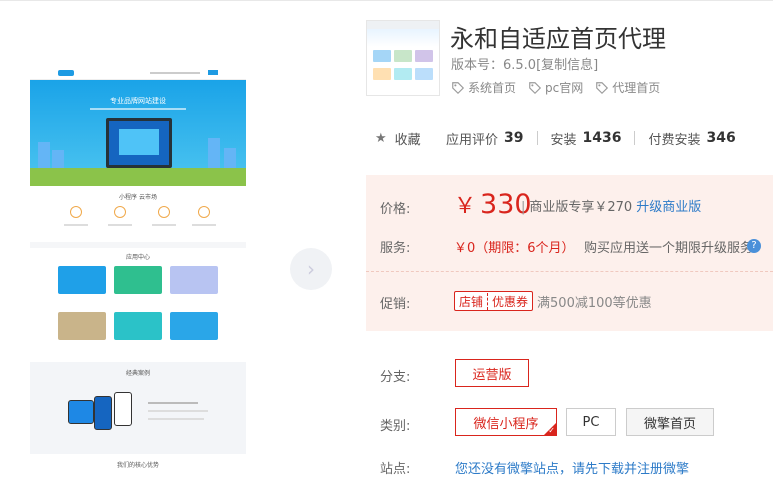 The height and width of the screenshot is (488, 773). What do you see at coordinates (668, 207) in the screenshot?
I see `upgrade-business-link: 升级商业版` at bounding box center [668, 207].